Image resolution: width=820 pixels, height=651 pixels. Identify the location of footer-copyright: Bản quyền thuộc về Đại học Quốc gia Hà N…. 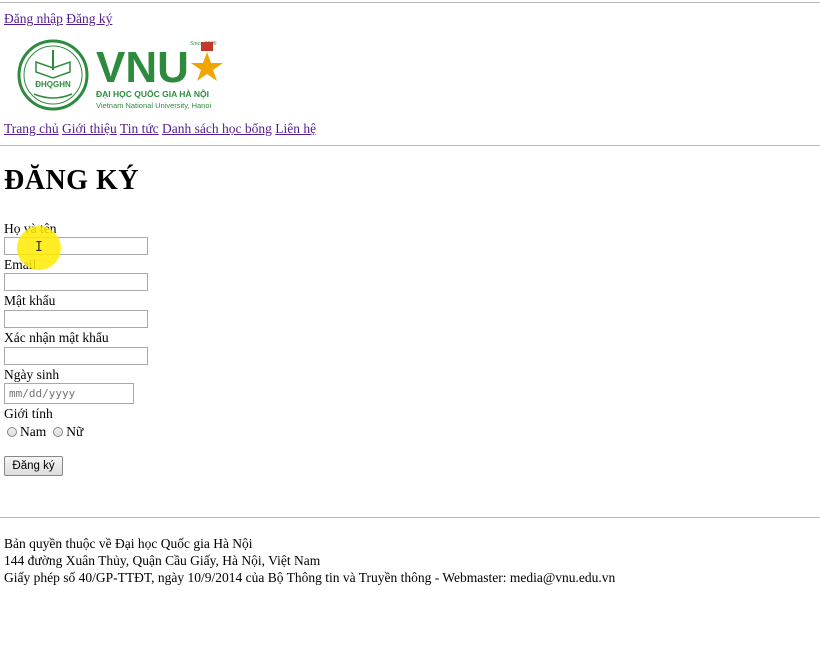
(128, 543).